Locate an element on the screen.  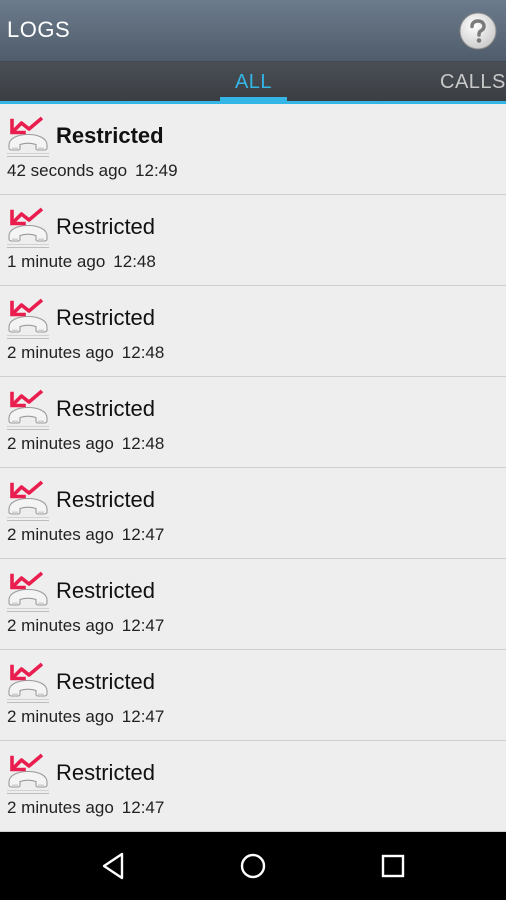
app-bar: LOGS is located at coordinates (253, 31).